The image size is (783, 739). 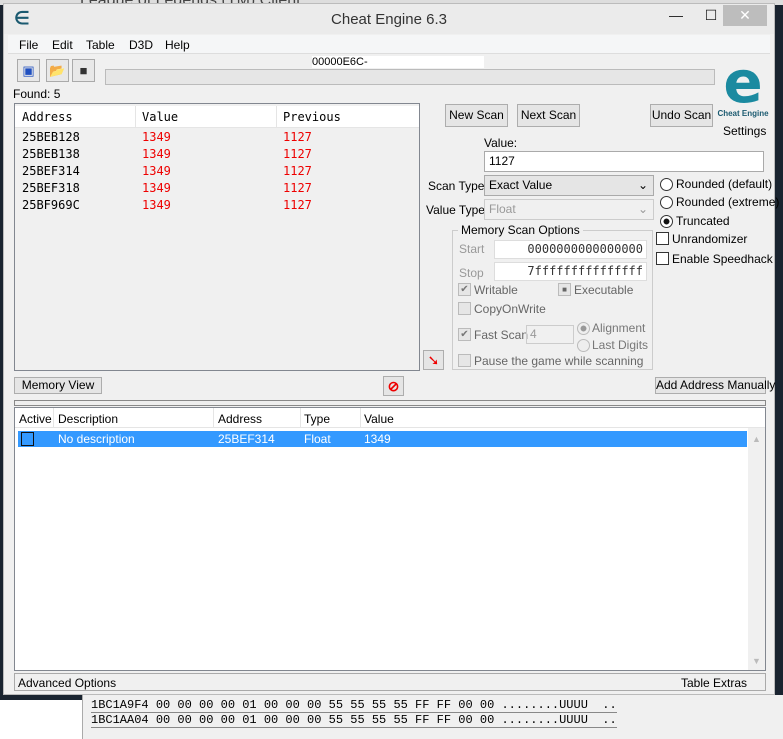 I want to click on value-type-label: Value Type, so click(x=455, y=210).